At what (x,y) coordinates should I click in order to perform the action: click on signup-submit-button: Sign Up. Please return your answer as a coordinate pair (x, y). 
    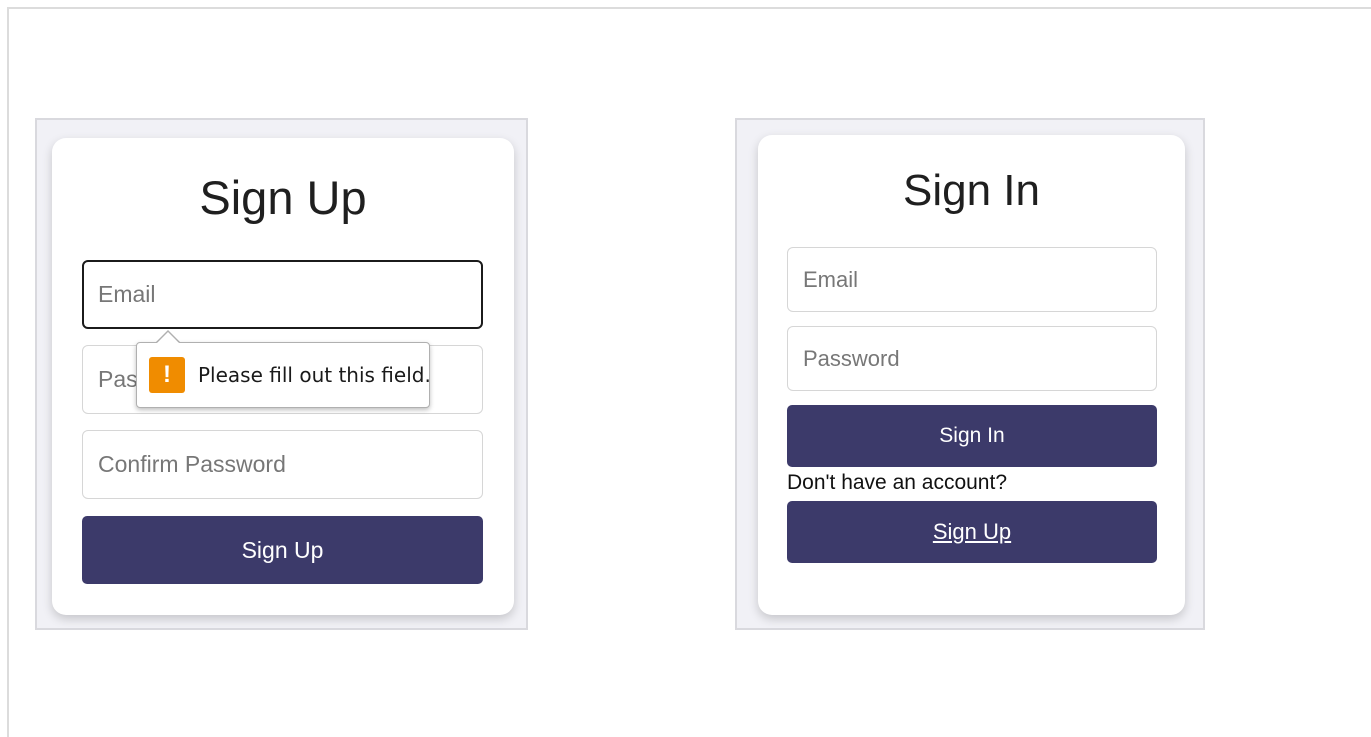
    Looking at the image, I should click on (282, 550).